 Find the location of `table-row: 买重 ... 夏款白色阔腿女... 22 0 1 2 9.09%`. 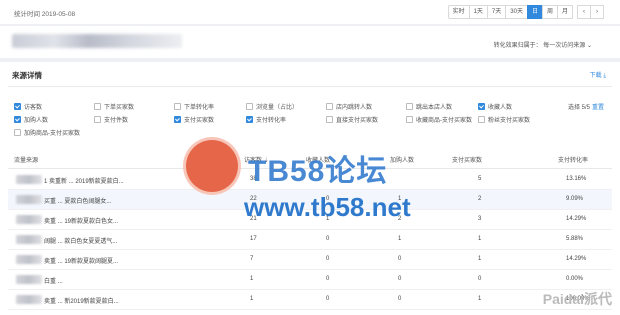

table-row: 买重 ... 夏款白色阔腿女... 22 0 1 2 9.09% is located at coordinates (310, 200).